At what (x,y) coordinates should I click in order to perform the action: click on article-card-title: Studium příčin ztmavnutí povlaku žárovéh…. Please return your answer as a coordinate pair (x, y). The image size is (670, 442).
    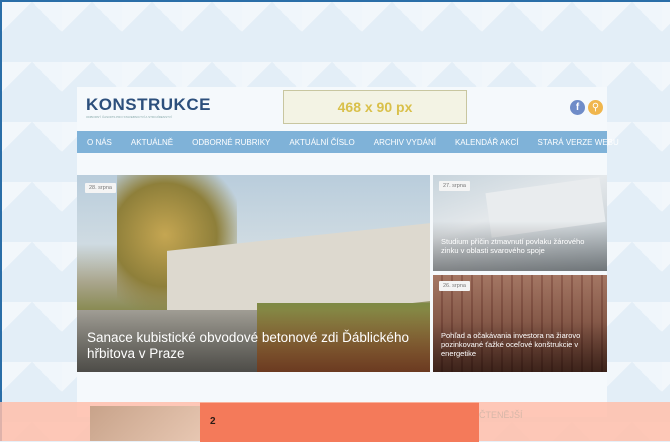
    Looking at the image, I should click on (521, 246).